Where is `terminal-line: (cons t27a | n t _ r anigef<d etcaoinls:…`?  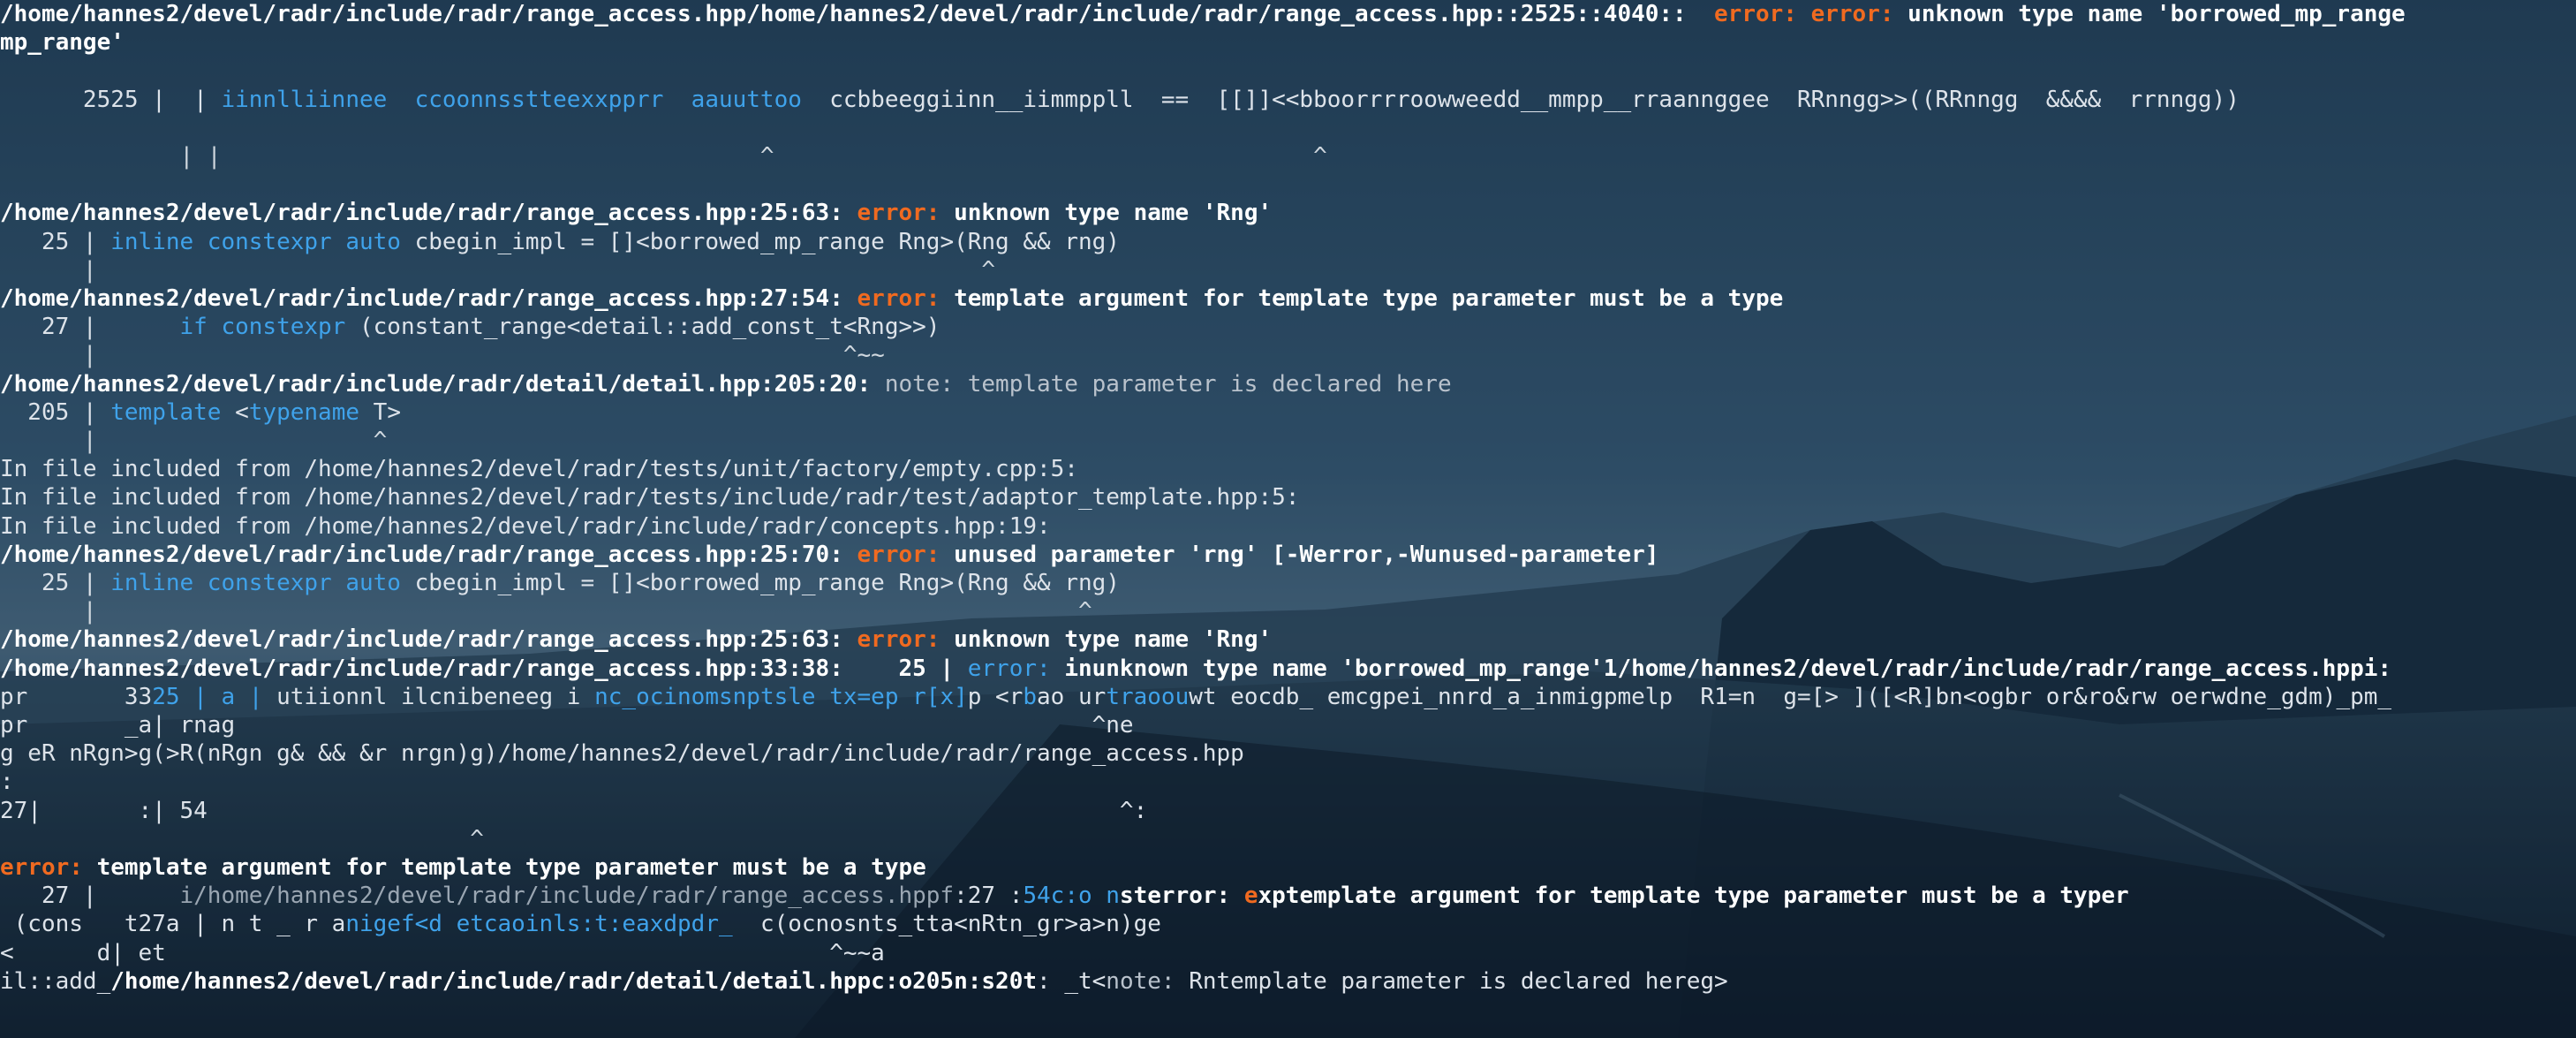 terminal-line: (cons t27a | n t _ r anigef<d etcaoinls:… is located at coordinates (1288, 924).